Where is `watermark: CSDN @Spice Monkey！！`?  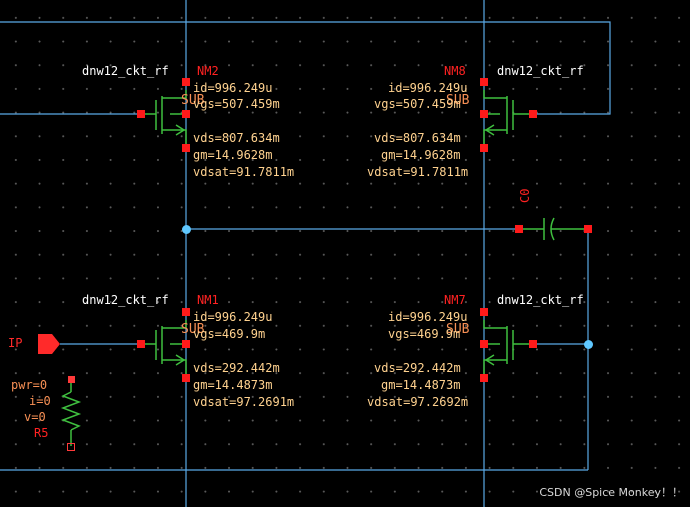
watermark: CSDN @Spice Monkey！！ is located at coordinates (611, 492).